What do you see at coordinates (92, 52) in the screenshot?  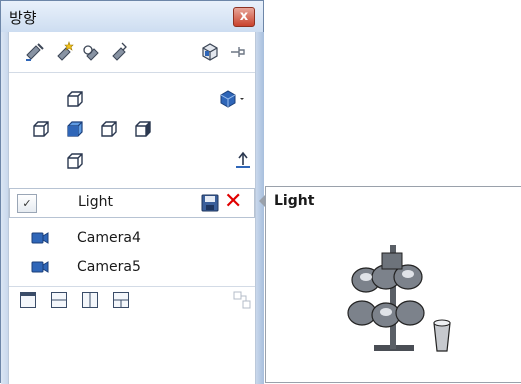 I see `camera-previous-icon` at bounding box center [92, 52].